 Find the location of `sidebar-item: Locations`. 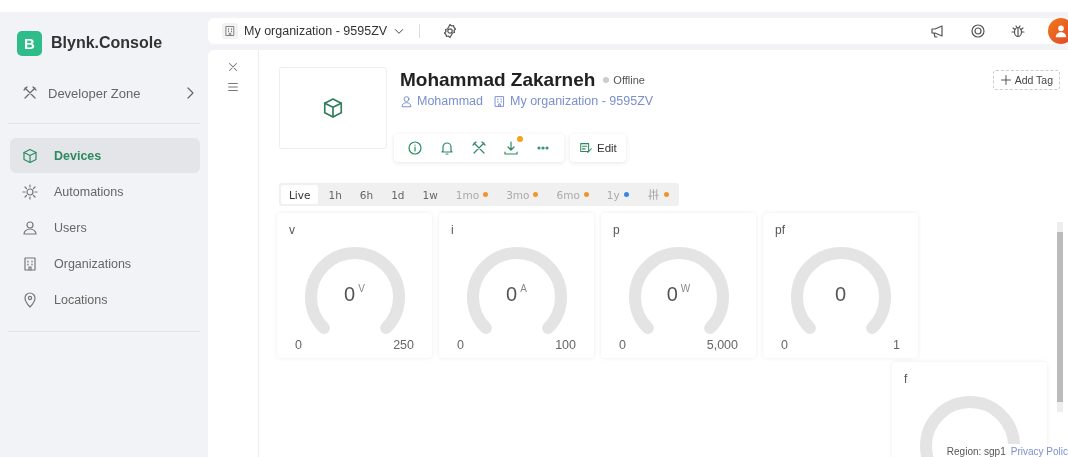

sidebar-item: Locations is located at coordinates (105, 299).